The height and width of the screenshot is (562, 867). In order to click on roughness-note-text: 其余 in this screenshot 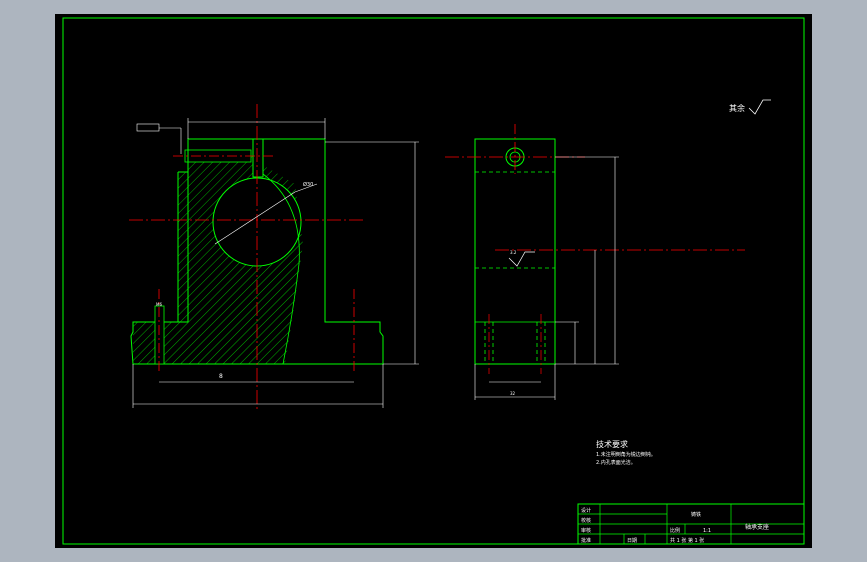, I will do `click(737, 108)`.